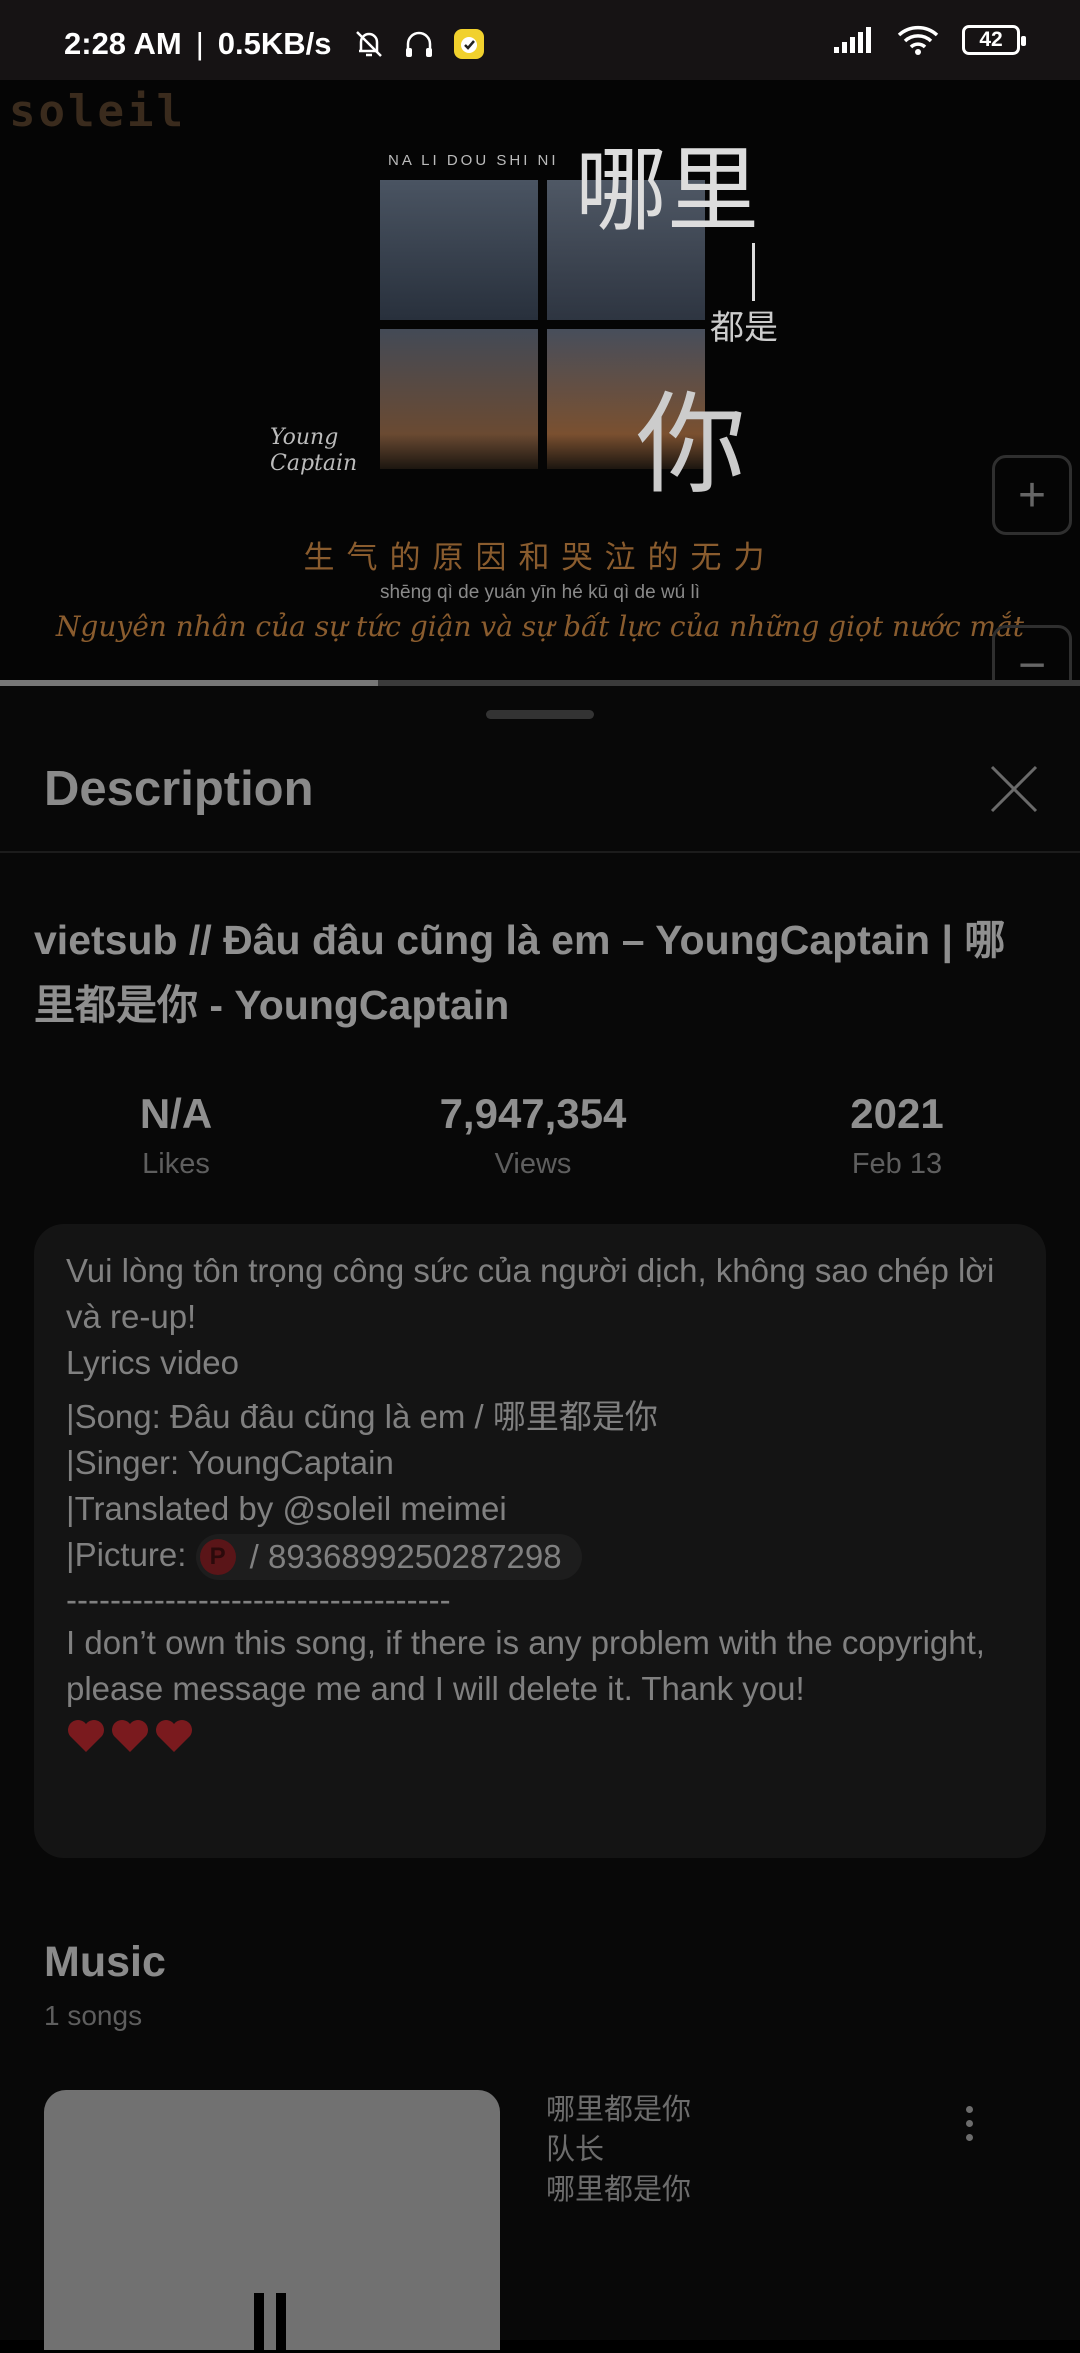  Describe the element at coordinates (286, 1508) in the screenshot. I see `description-line: |Translated by @soleil meimei` at that location.